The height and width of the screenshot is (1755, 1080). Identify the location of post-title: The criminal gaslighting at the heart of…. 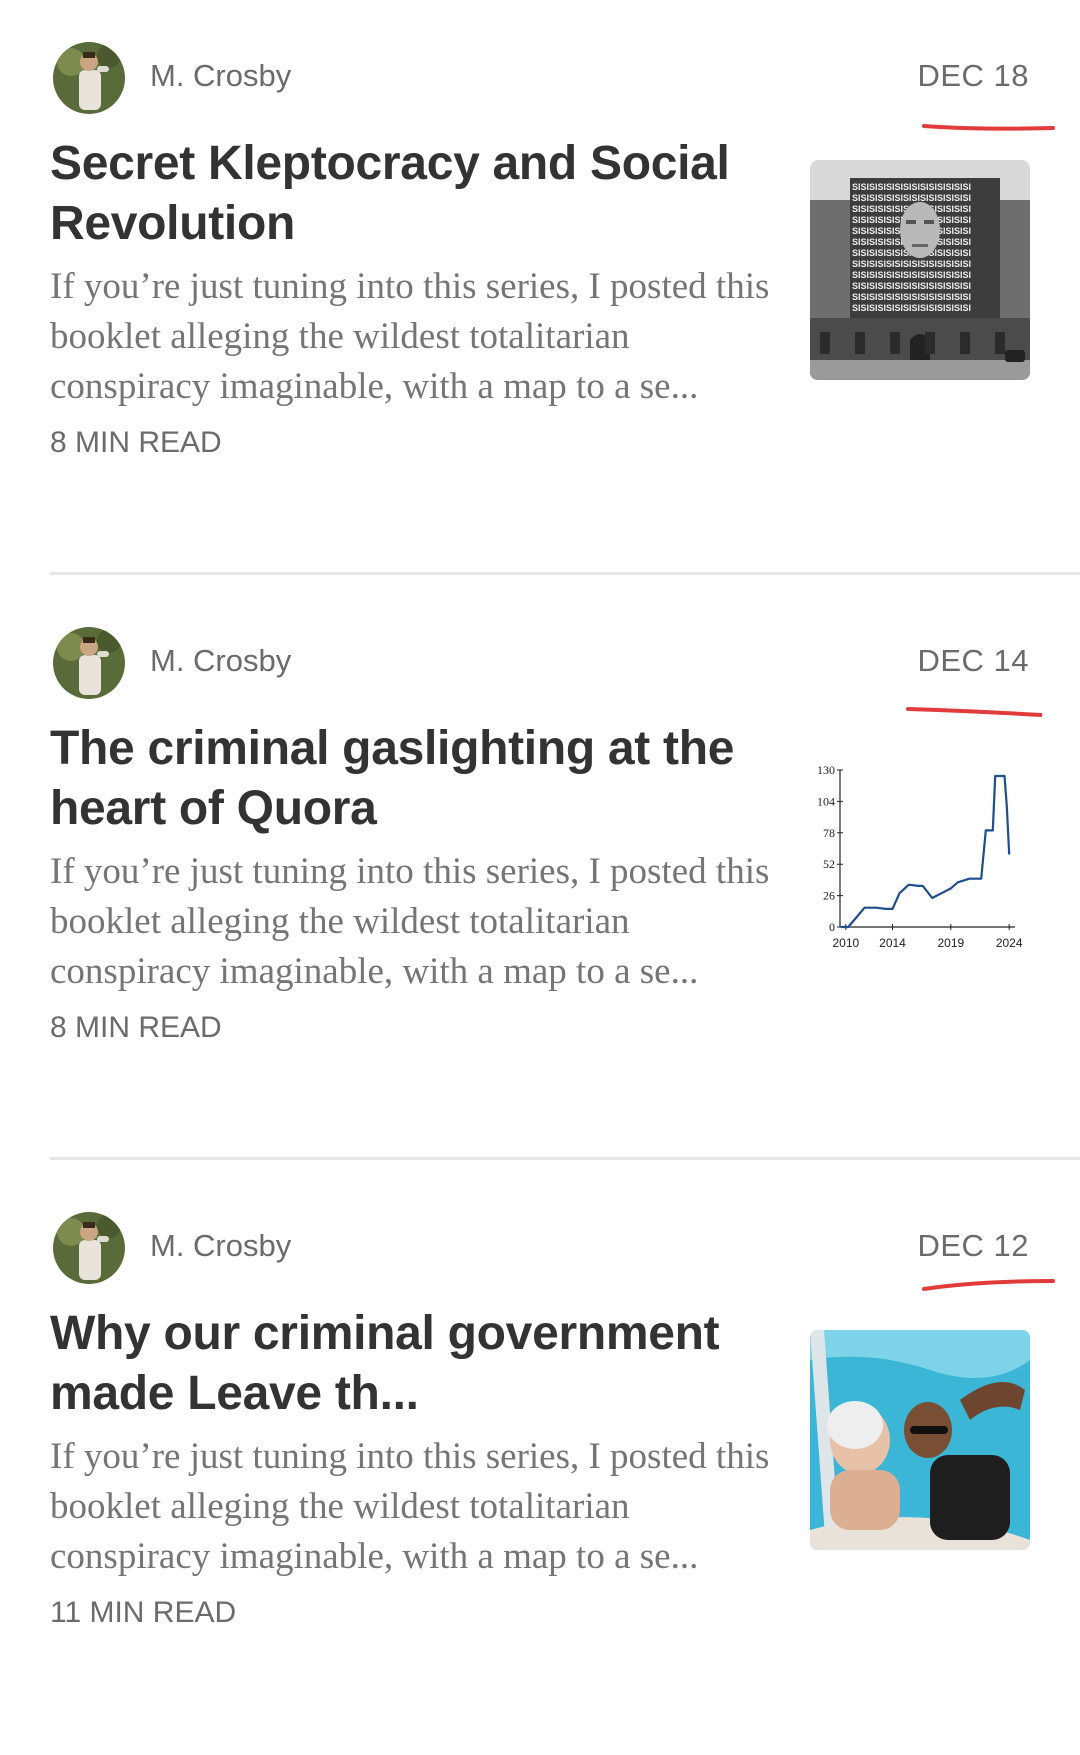
(410, 779).